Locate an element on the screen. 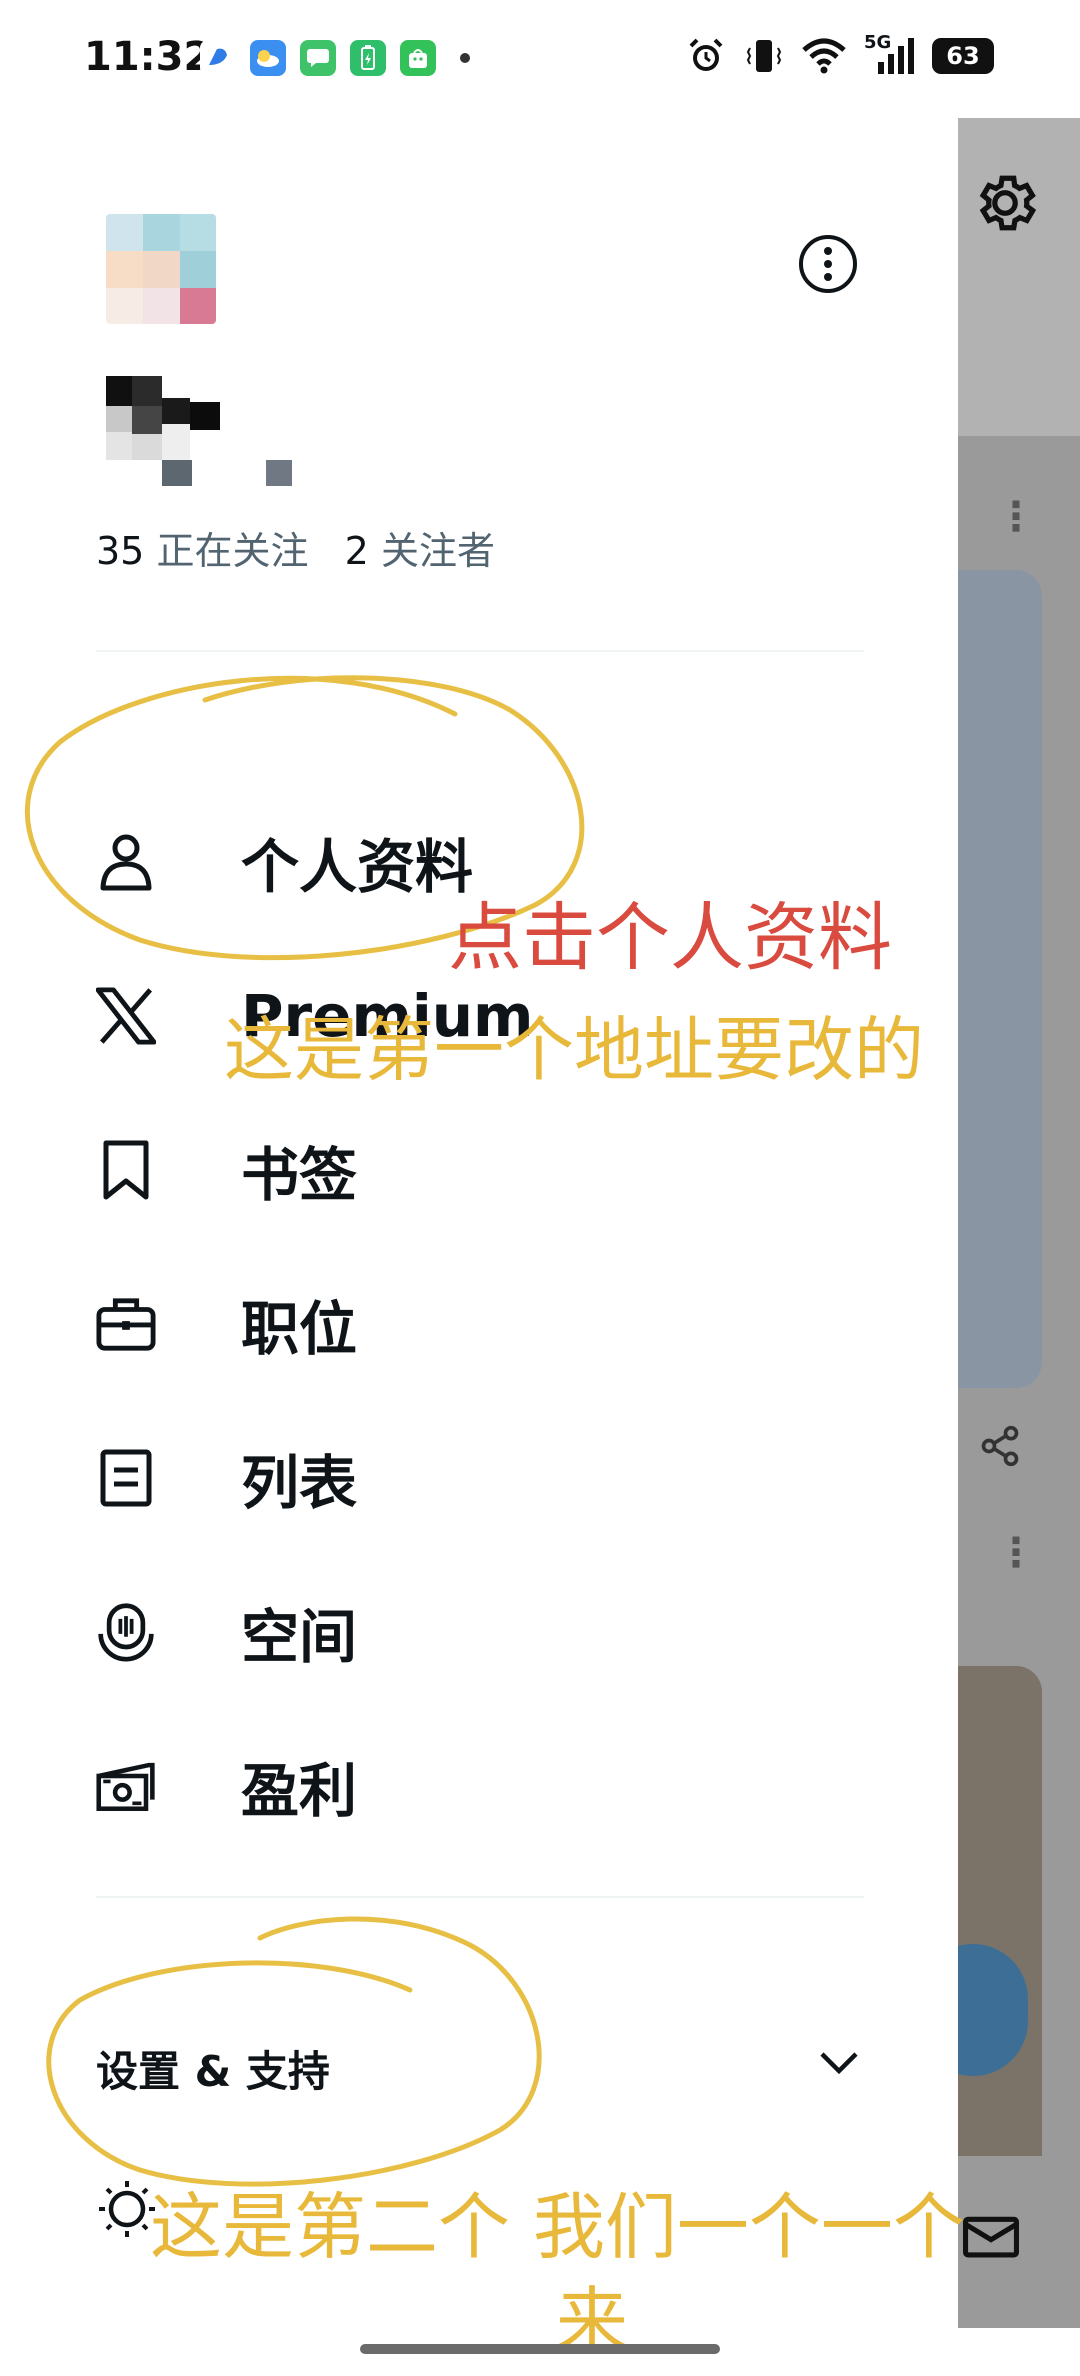  menu-label: 职位 is located at coordinates (299, 1329).